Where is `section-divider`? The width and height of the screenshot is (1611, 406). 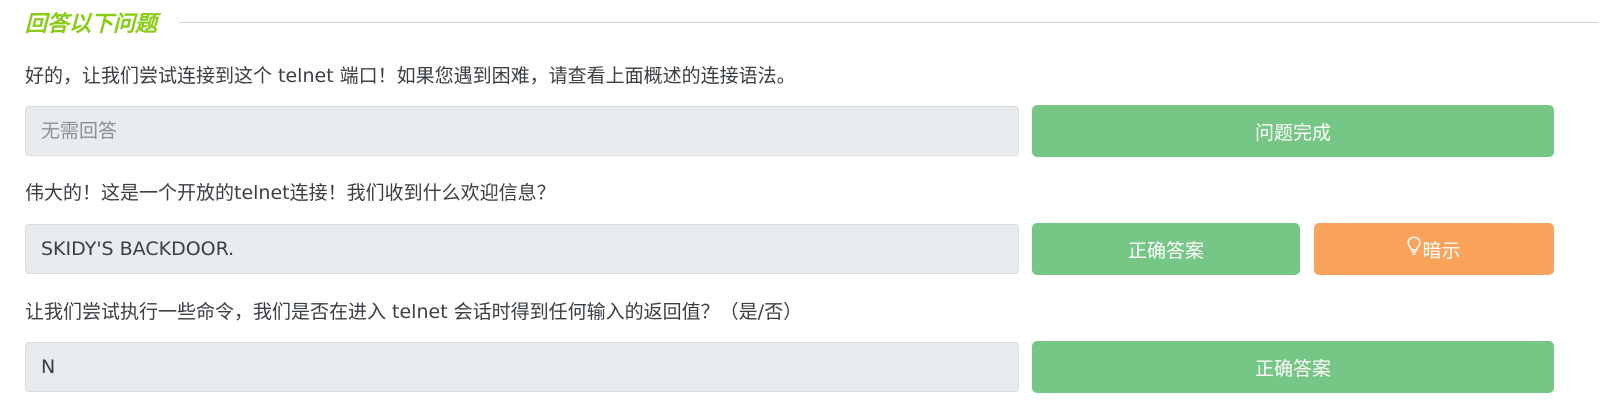
section-divider is located at coordinates (889, 22).